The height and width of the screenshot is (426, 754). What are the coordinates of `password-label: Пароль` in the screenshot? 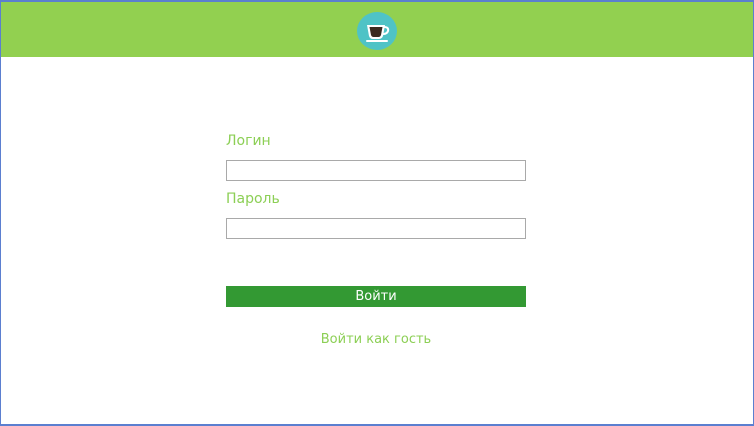 It's located at (253, 199).